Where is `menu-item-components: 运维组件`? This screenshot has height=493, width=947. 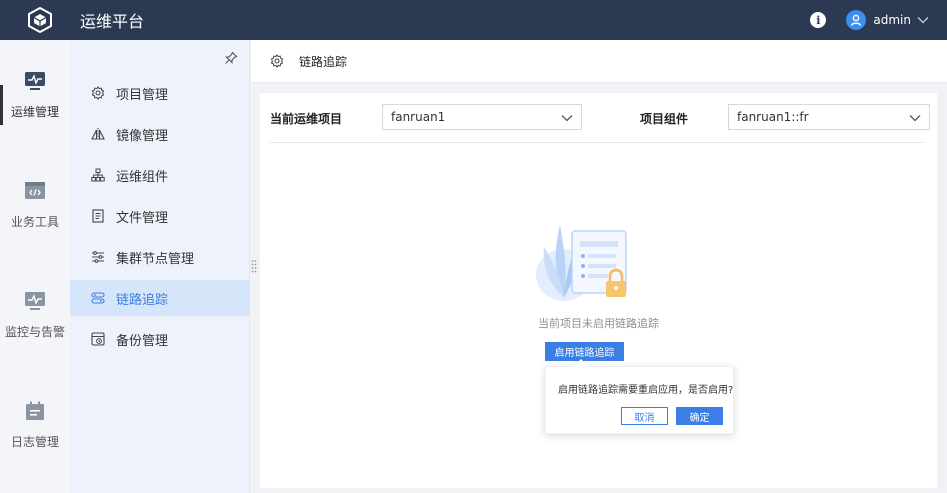
menu-item-components: 运维组件 is located at coordinates (159, 175).